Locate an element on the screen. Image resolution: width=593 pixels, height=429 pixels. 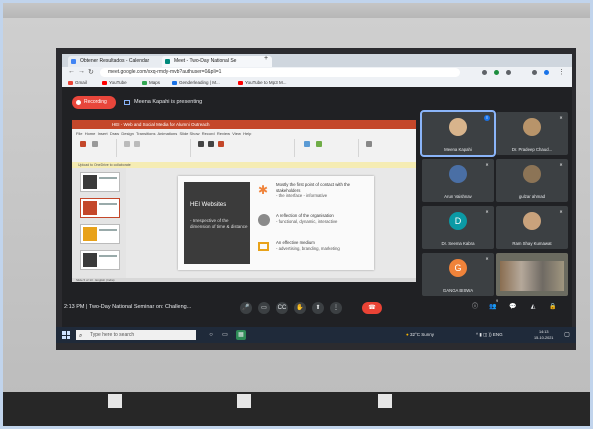
activities-icon: ◭ is located at coordinates (533, 307).